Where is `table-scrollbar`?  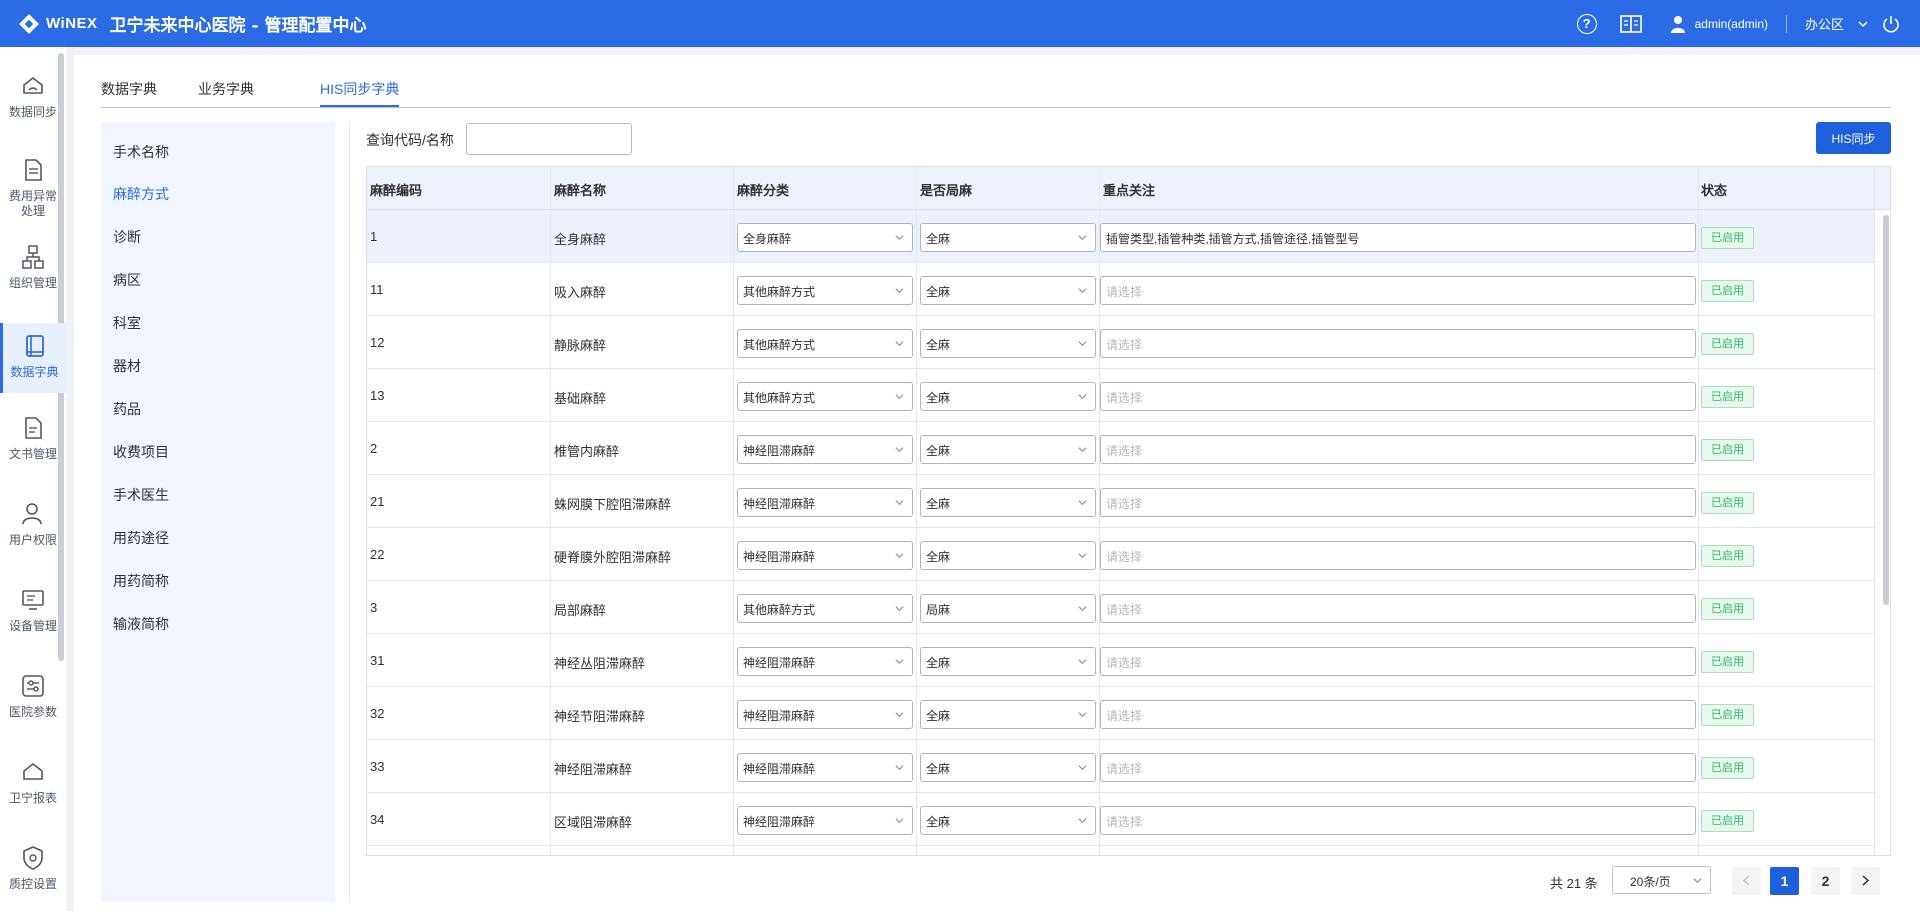
table-scrollbar is located at coordinates (1886, 410).